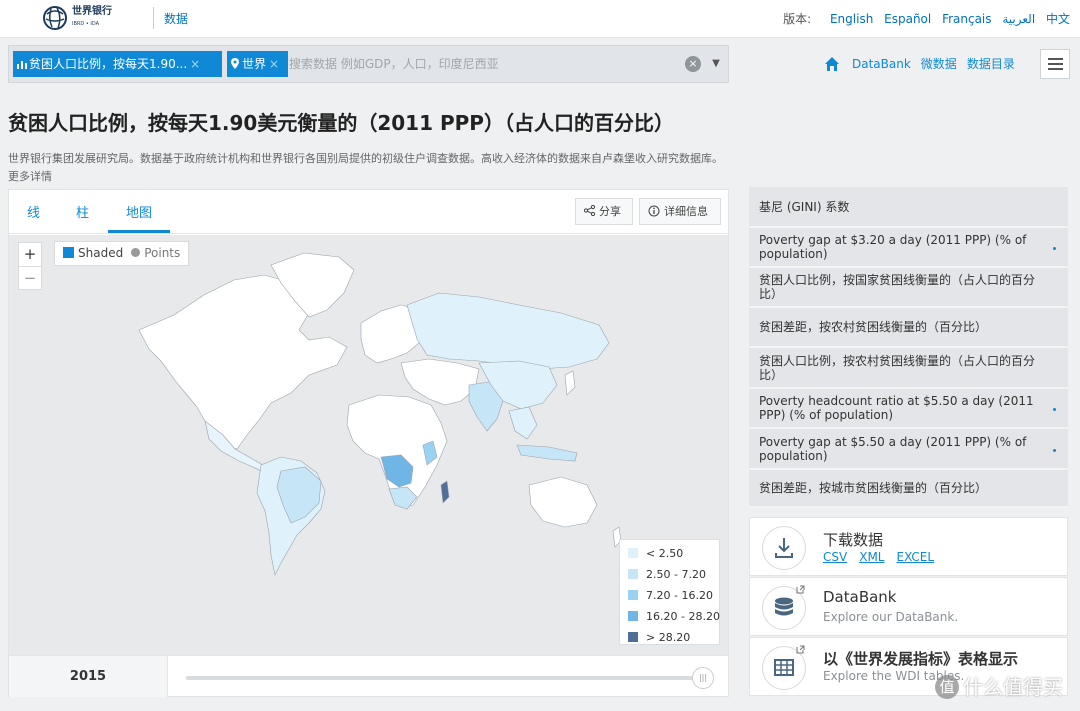  I want to click on tab-bar: 柱, so click(82, 211).